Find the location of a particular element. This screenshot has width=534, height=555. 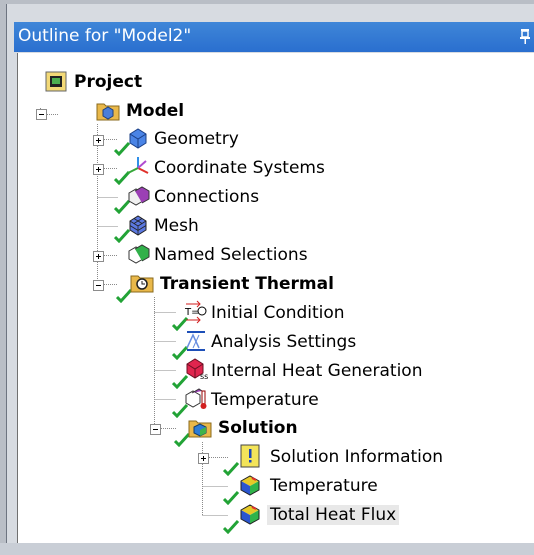

analysis-settings-icon is located at coordinates (195, 341).